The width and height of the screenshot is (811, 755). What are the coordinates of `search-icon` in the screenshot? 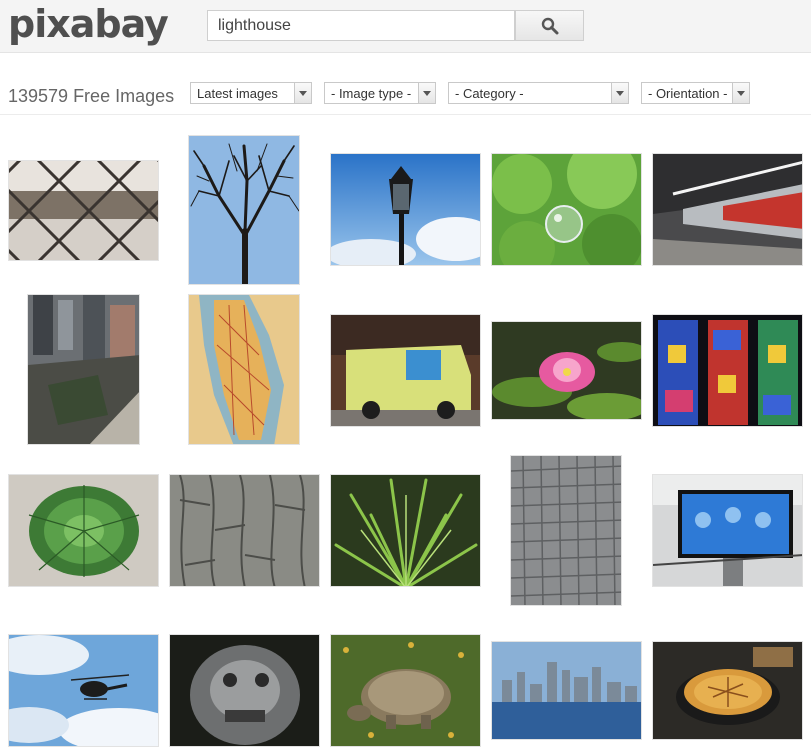 It's located at (549, 25).